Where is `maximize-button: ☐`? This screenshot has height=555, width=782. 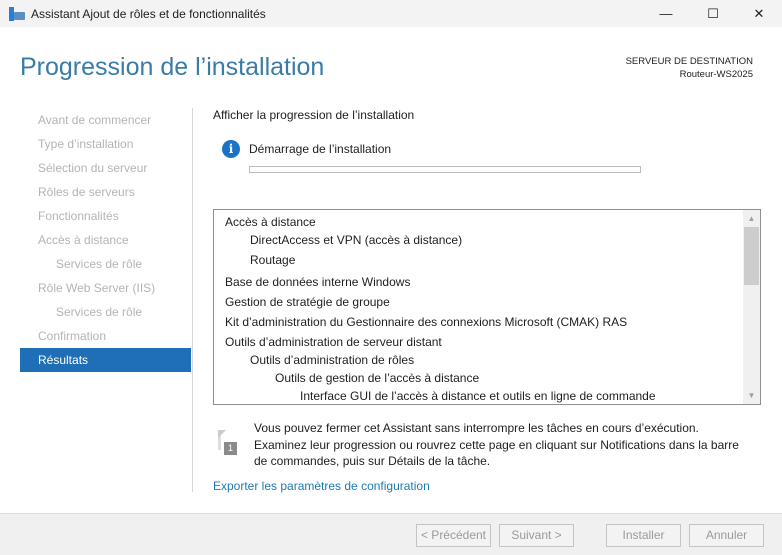 maximize-button: ☐ is located at coordinates (713, 13).